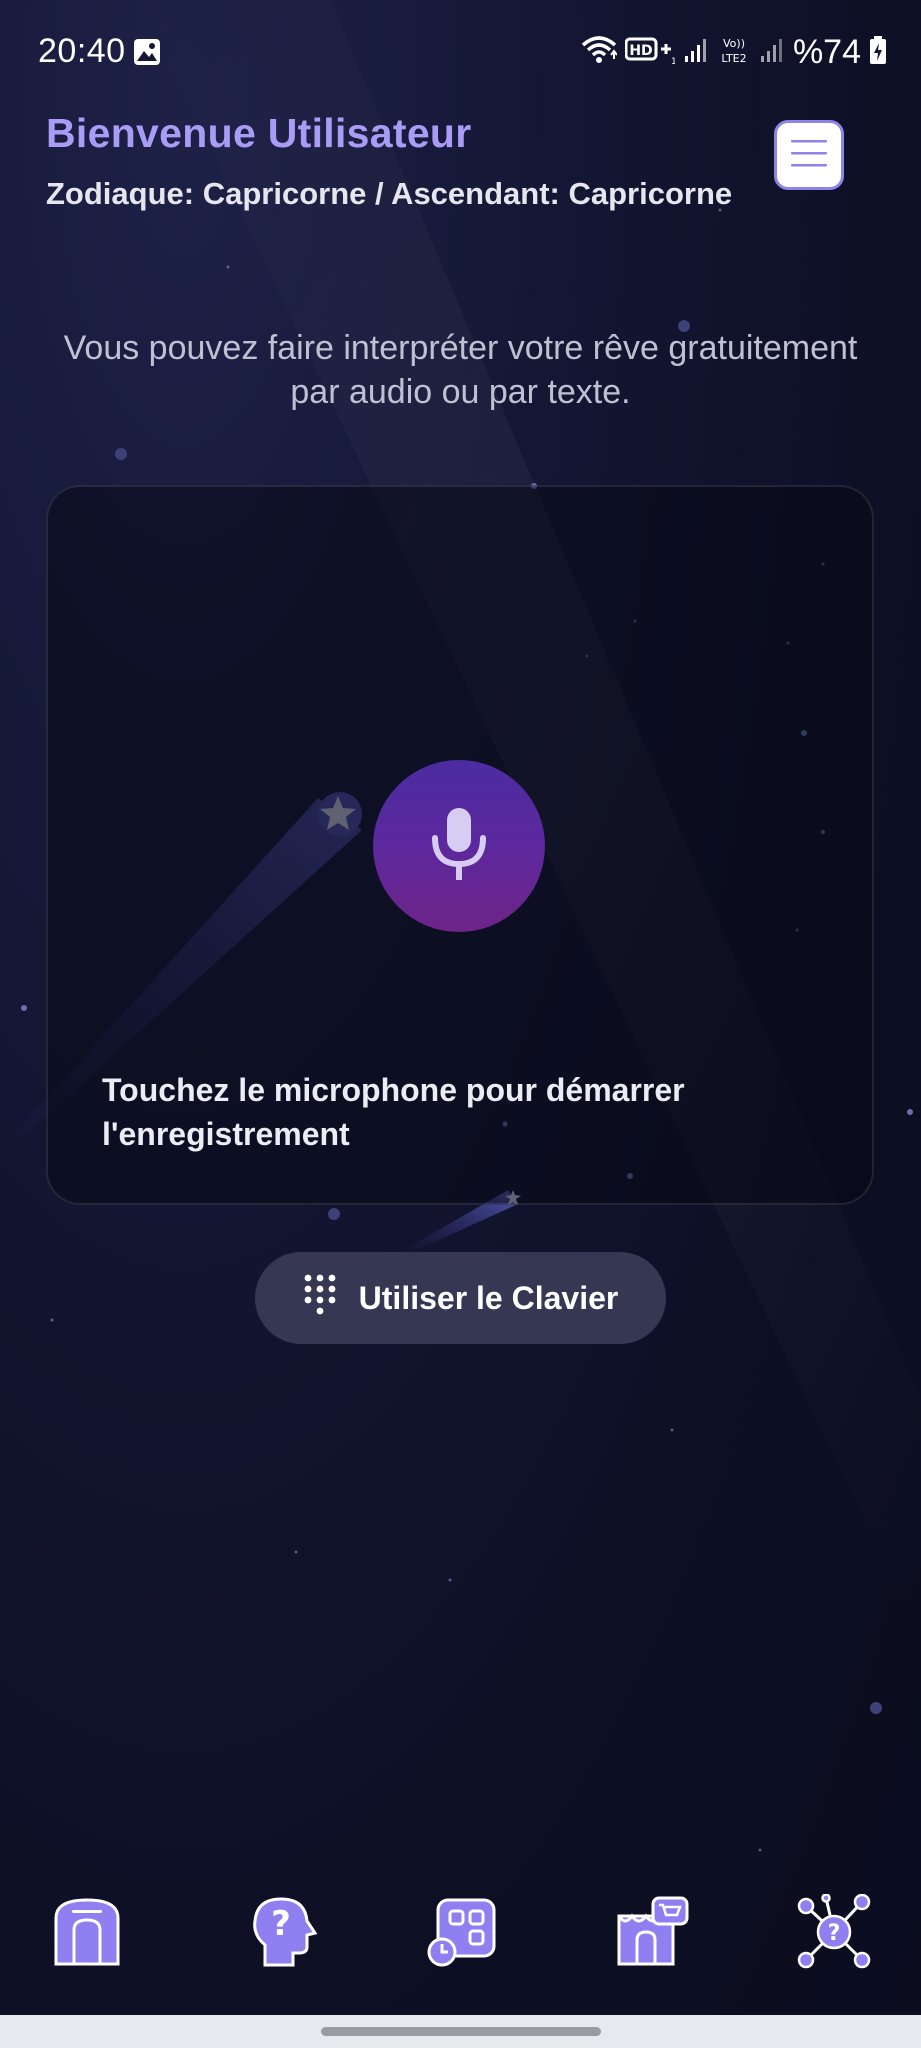  I want to click on microphone-button, so click(459, 846).